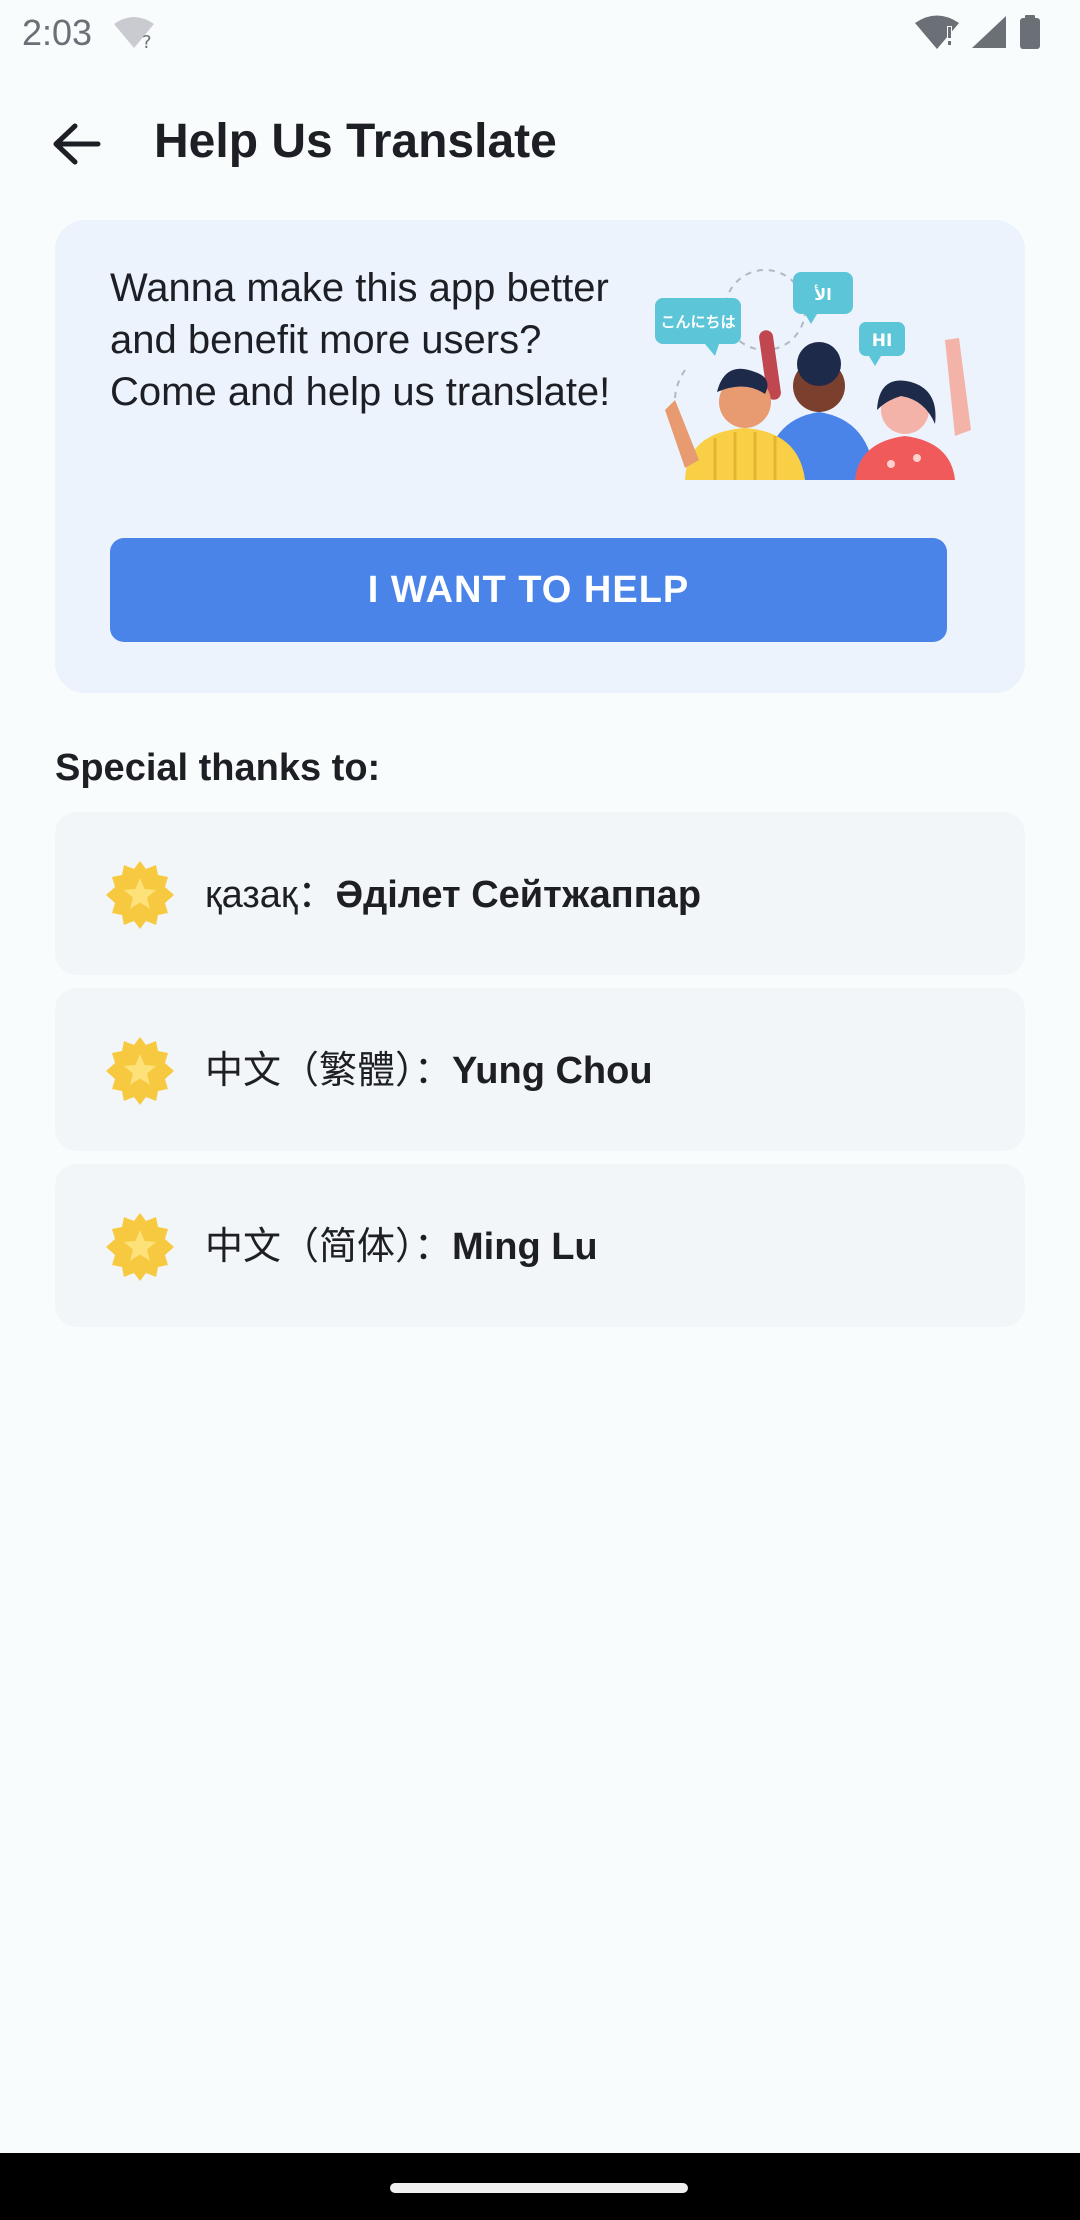 This screenshot has width=1080, height=2220. What do you see at coordinates (822, 294) in the screenshot?
I see `bubble-arabic: الأ` at bounding box center [822, 294].